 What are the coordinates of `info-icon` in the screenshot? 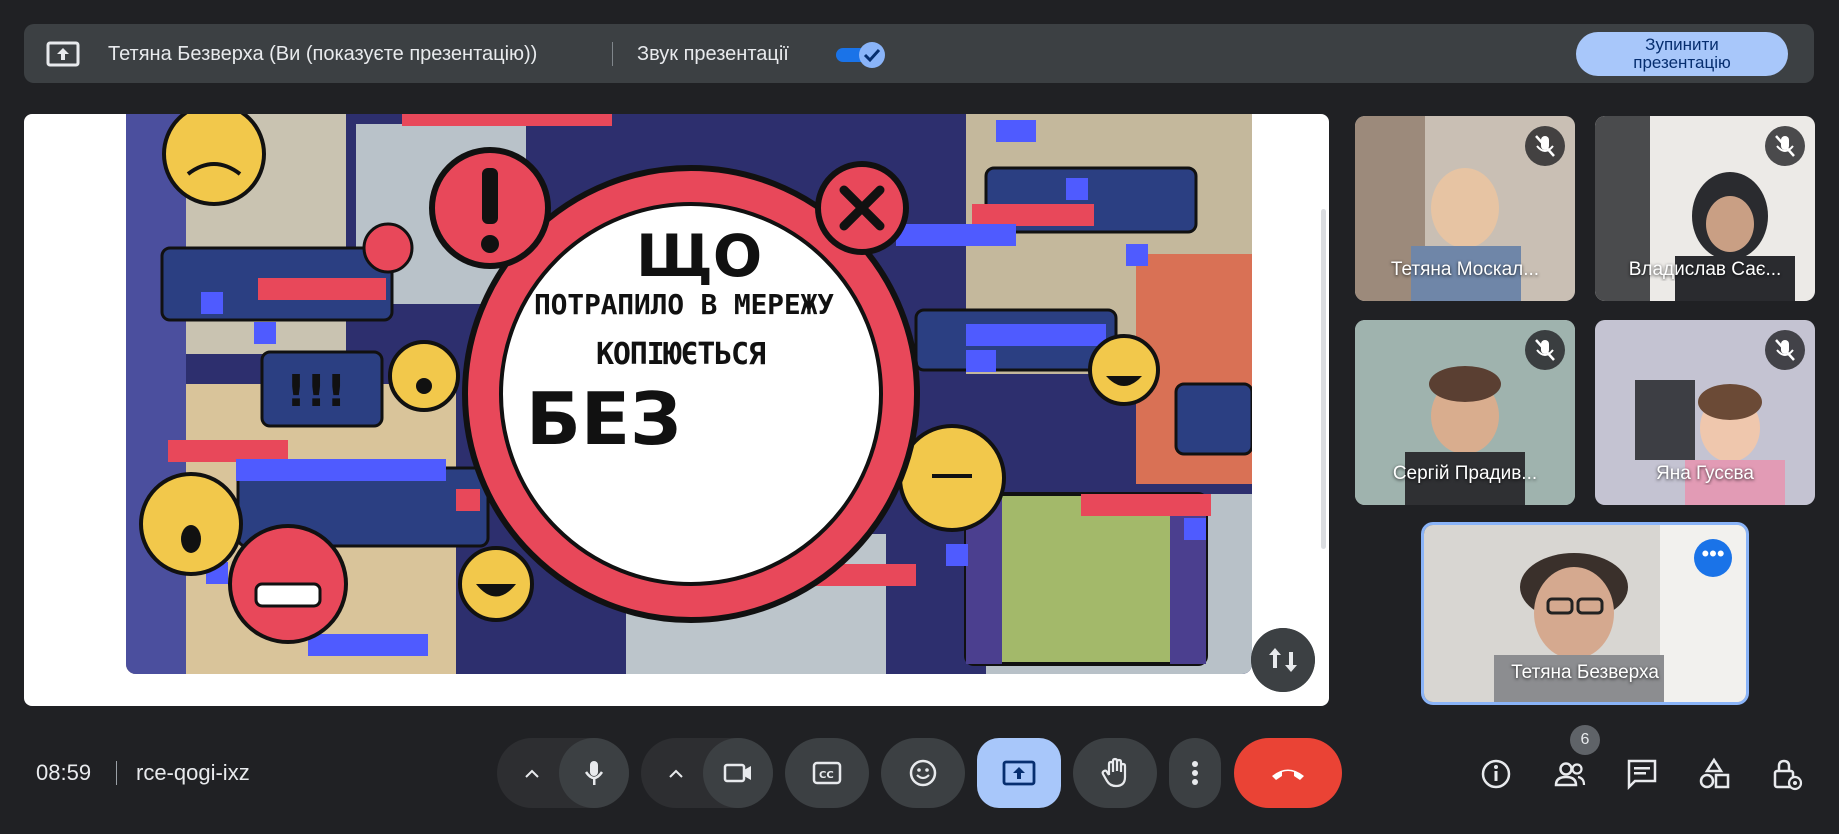 It's located at (1496, 774).